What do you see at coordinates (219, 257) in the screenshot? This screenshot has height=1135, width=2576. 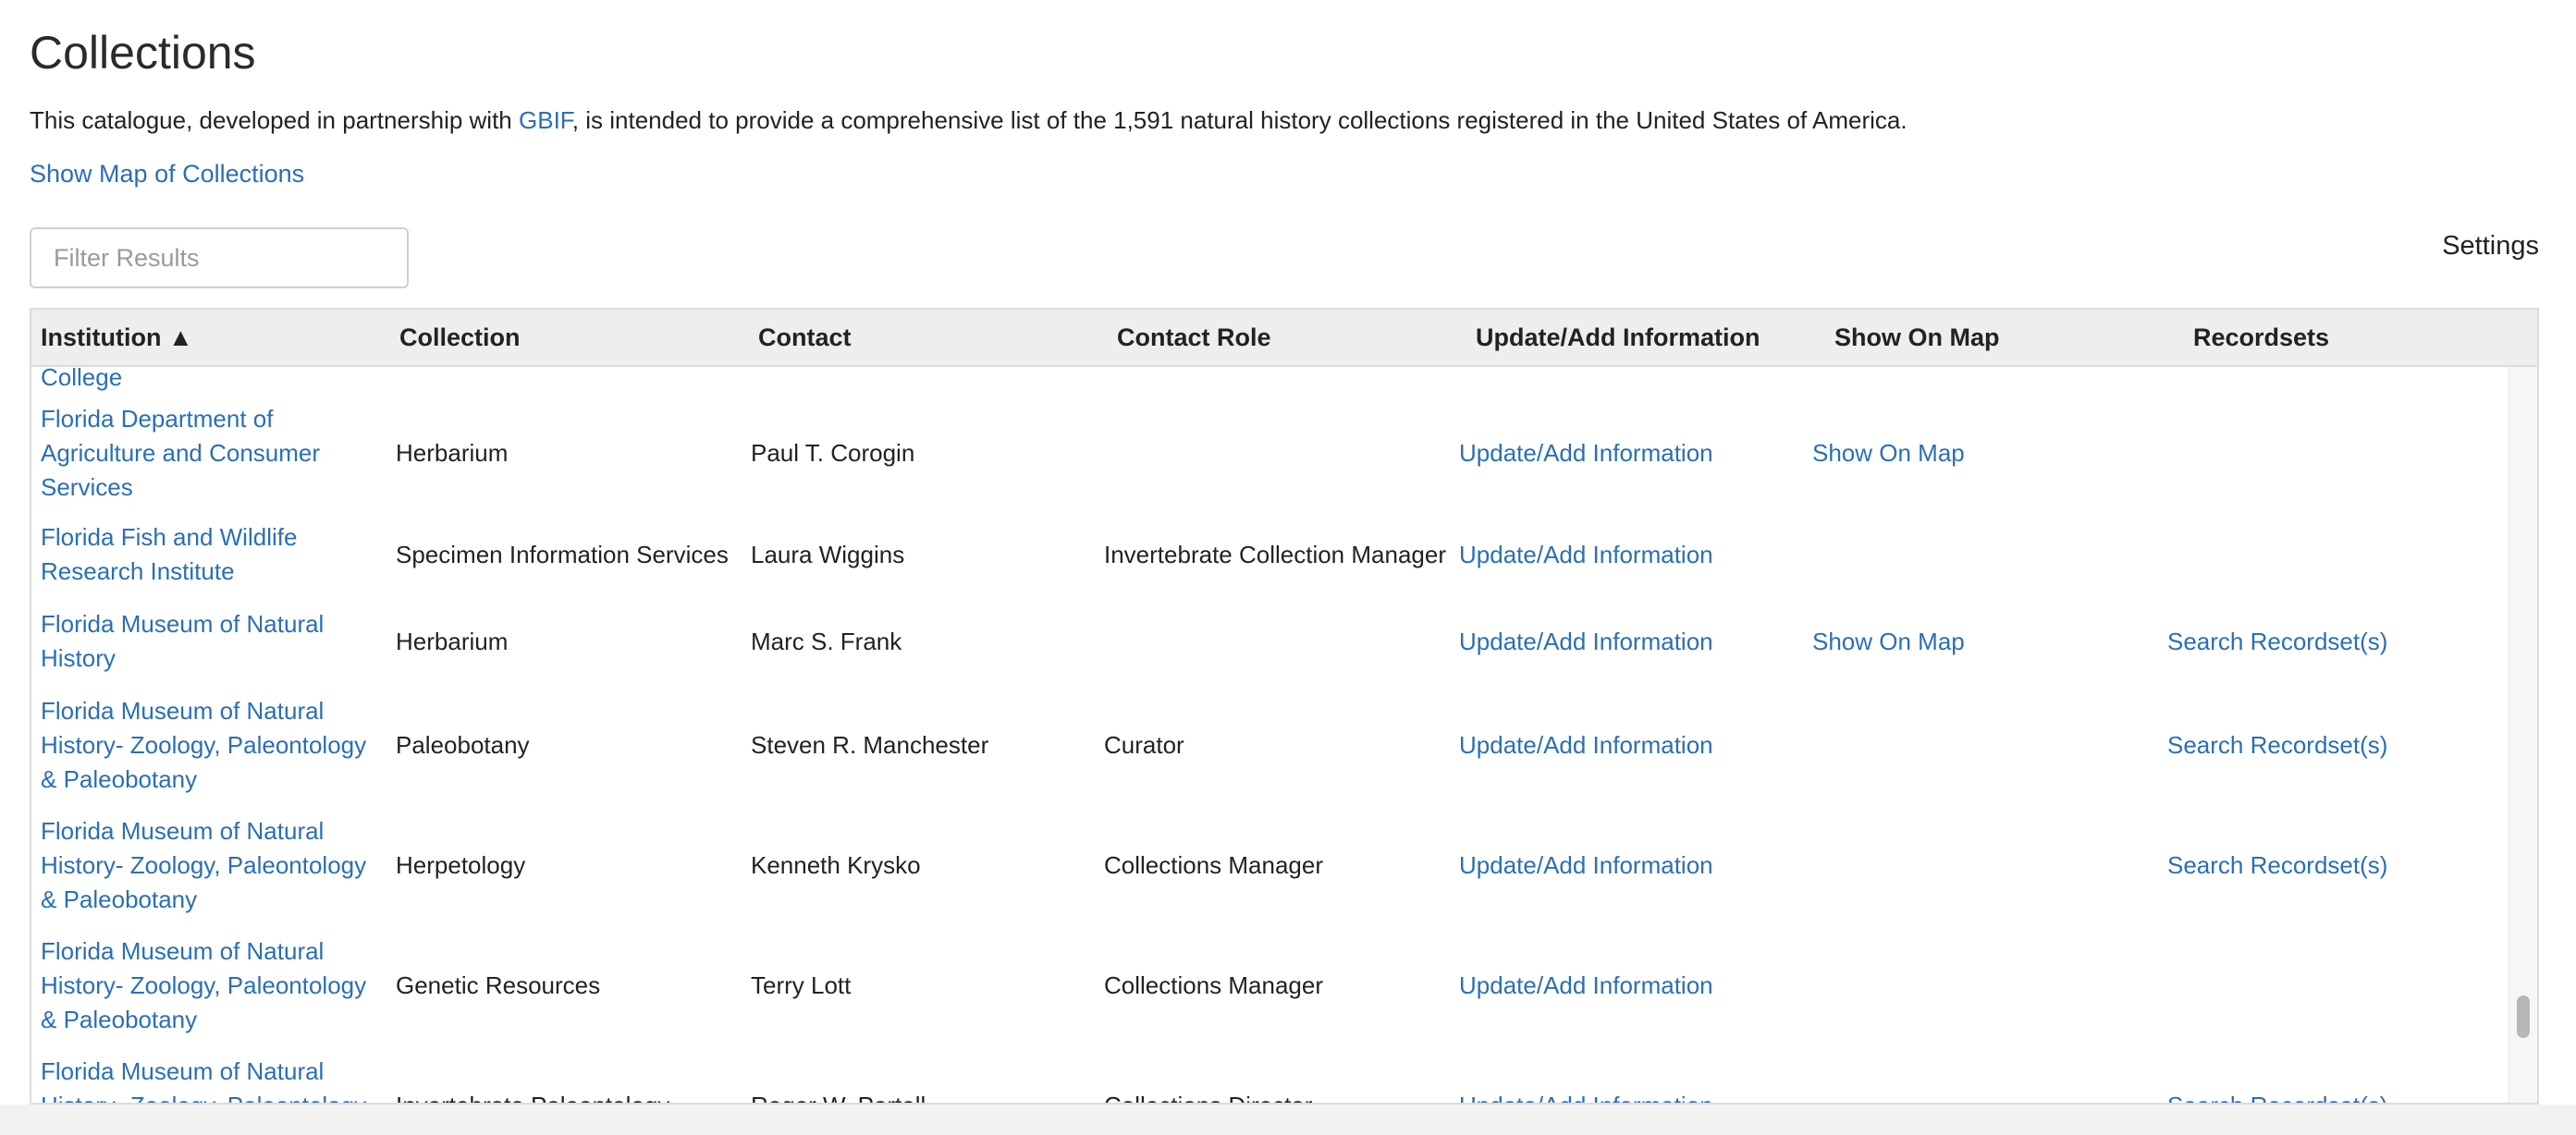 I see `filter-input` at bounding box center [219, 257].